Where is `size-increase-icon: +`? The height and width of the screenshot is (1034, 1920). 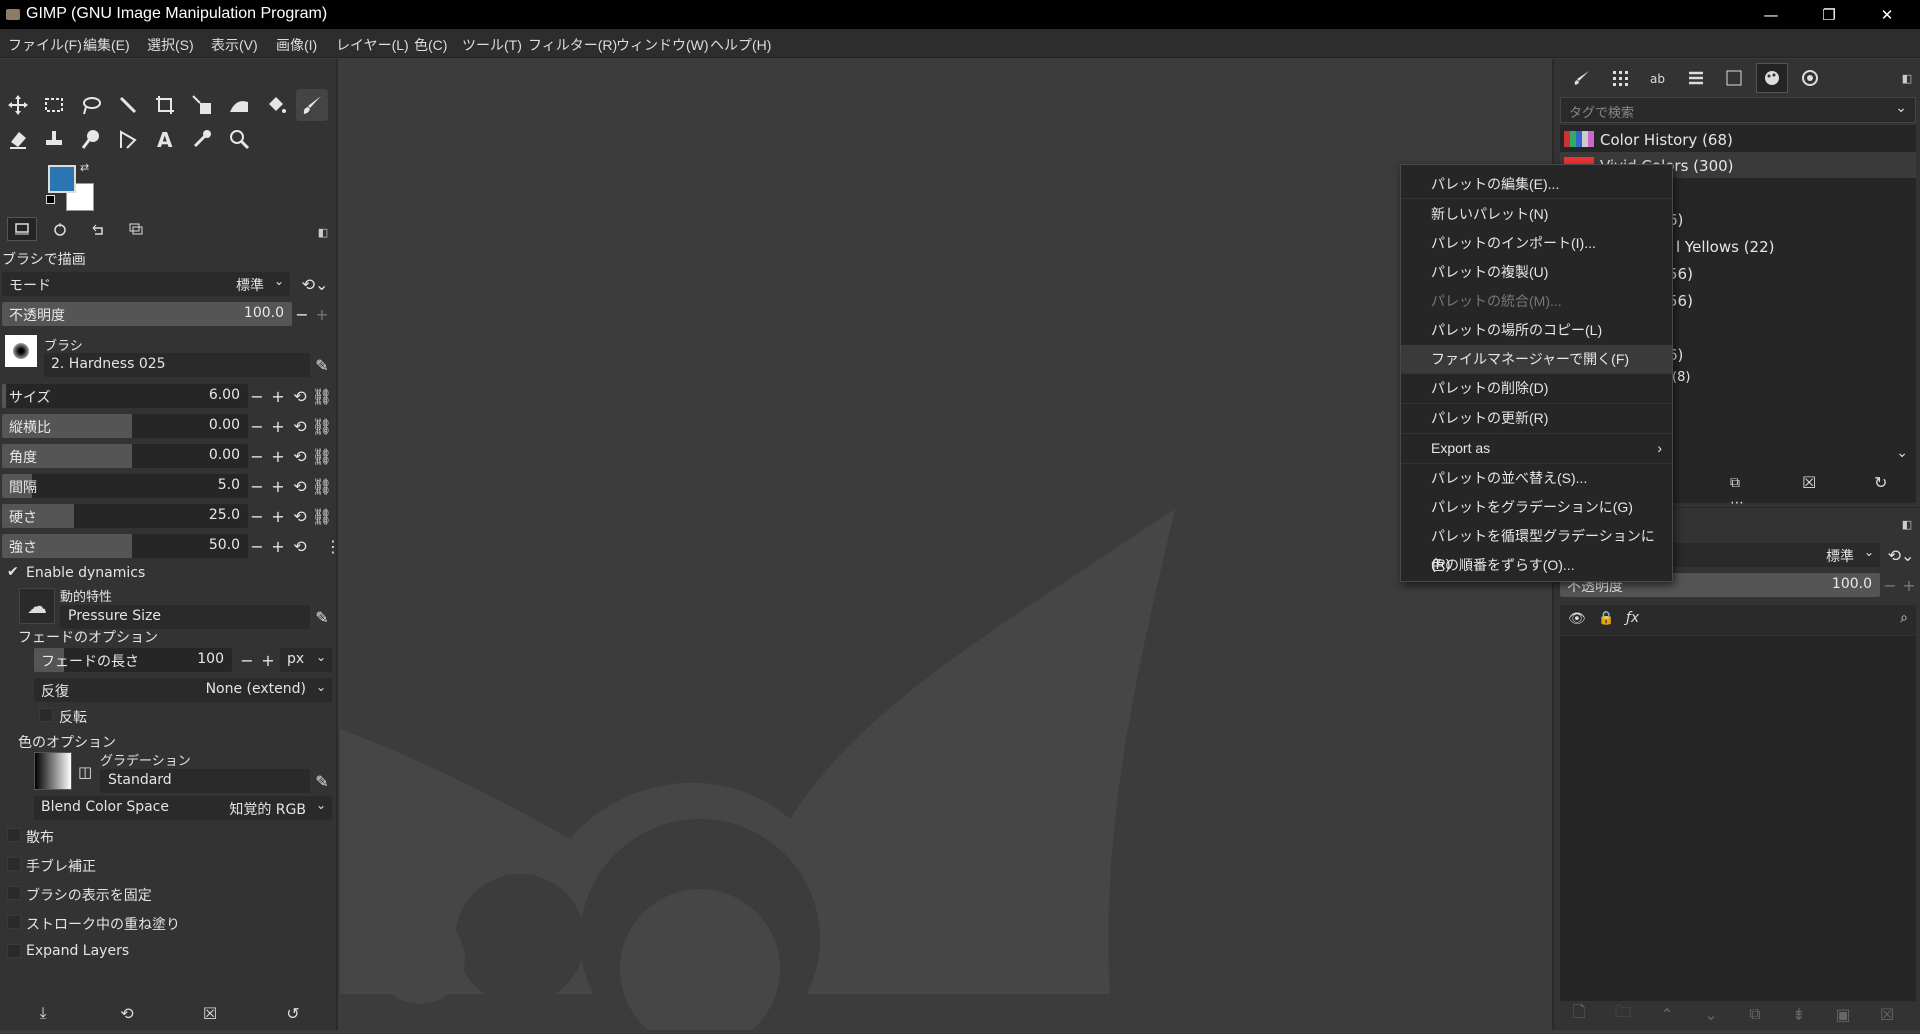
size-increase-icon: + is located at coordinates (278, 396).